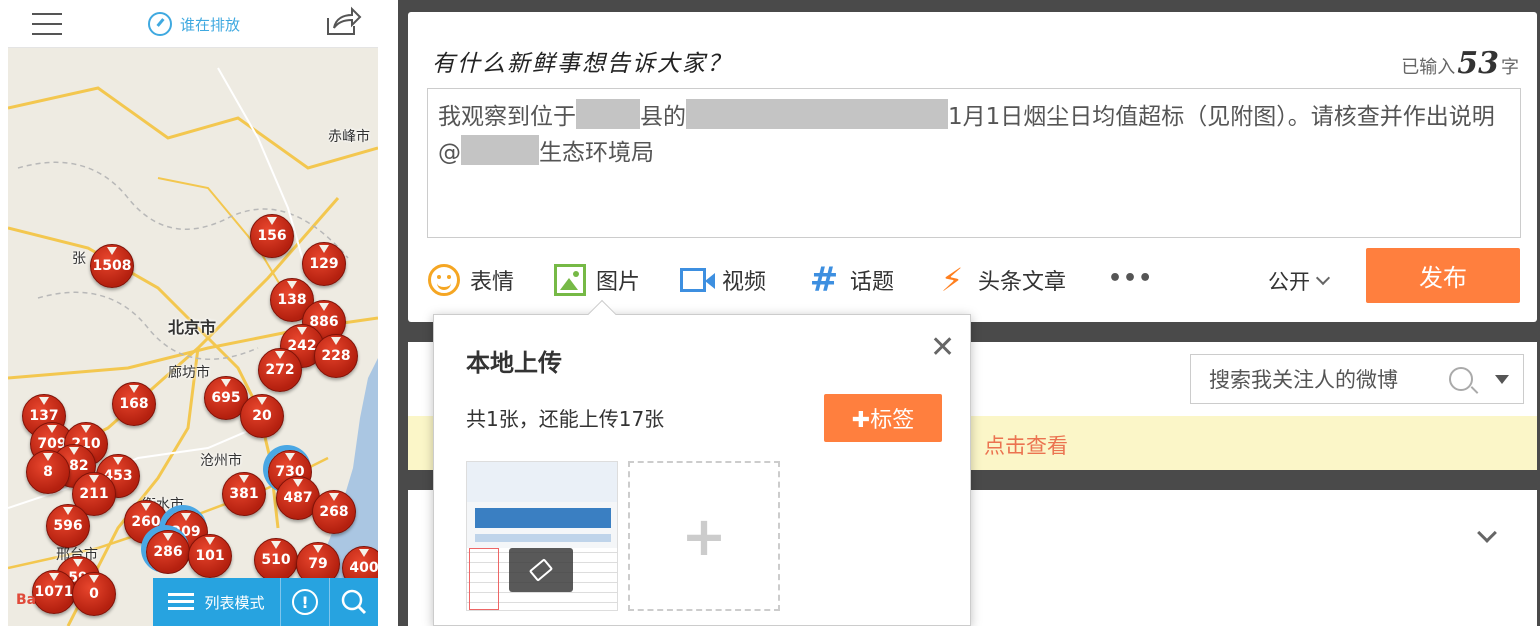 This screenshot has width=1540, height=626. What do you see at coordinates (582, 64) in the screenshot?
I see `compose-prompt: 有什么新鲜事想告诉大家？` at bounding box center [582, 64].